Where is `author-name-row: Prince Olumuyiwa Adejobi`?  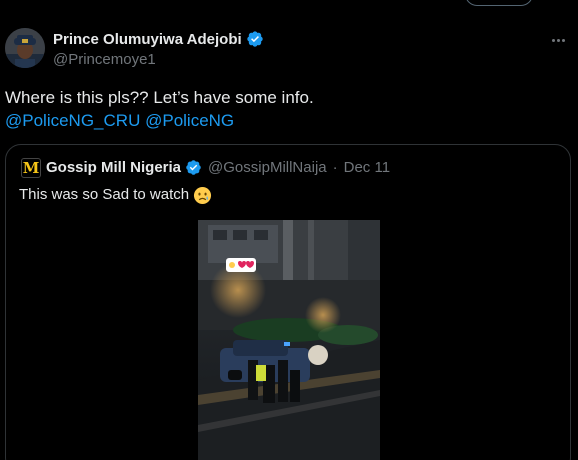
author-name-row: Prince Olumuyiwa Adejobi is located at coordinates (158, 39).